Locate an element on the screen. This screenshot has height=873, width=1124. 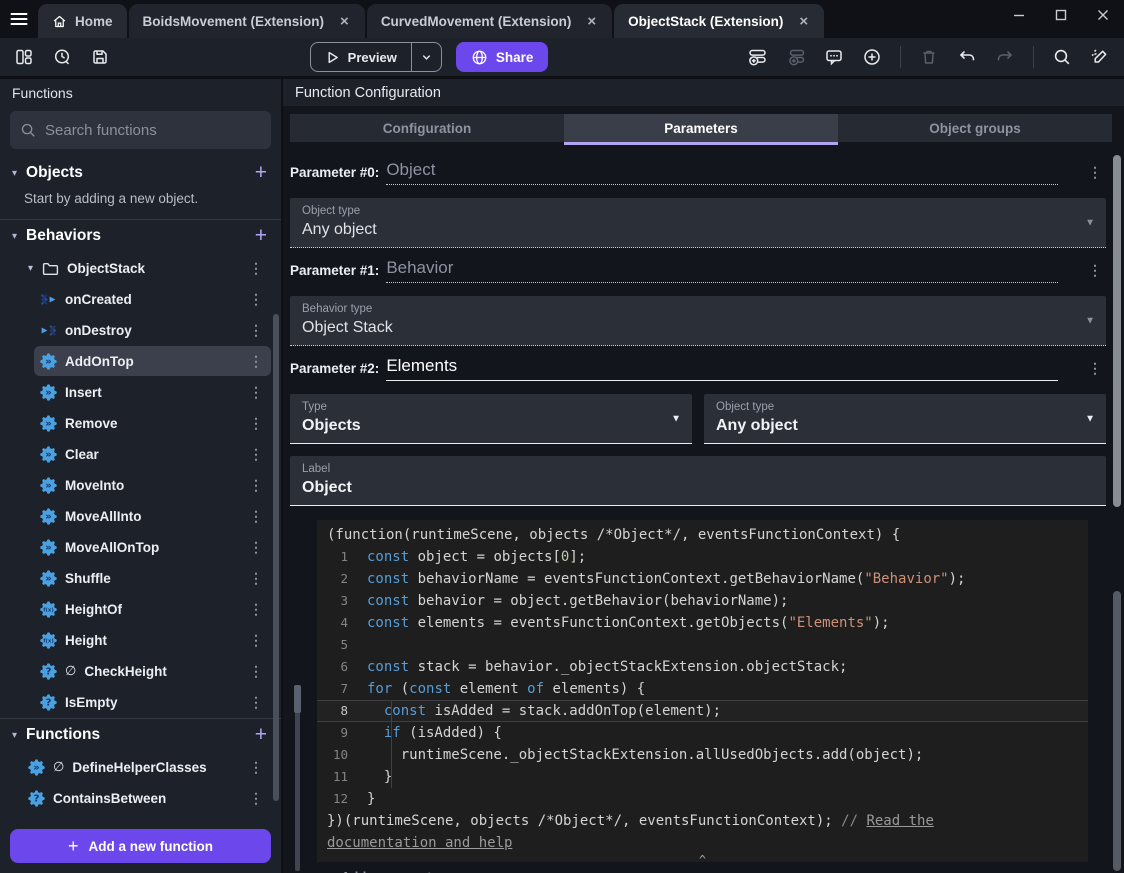
sidebar-item-moveallinto: » MoveAllInto ⋮ is located at coordinates (152, 516).